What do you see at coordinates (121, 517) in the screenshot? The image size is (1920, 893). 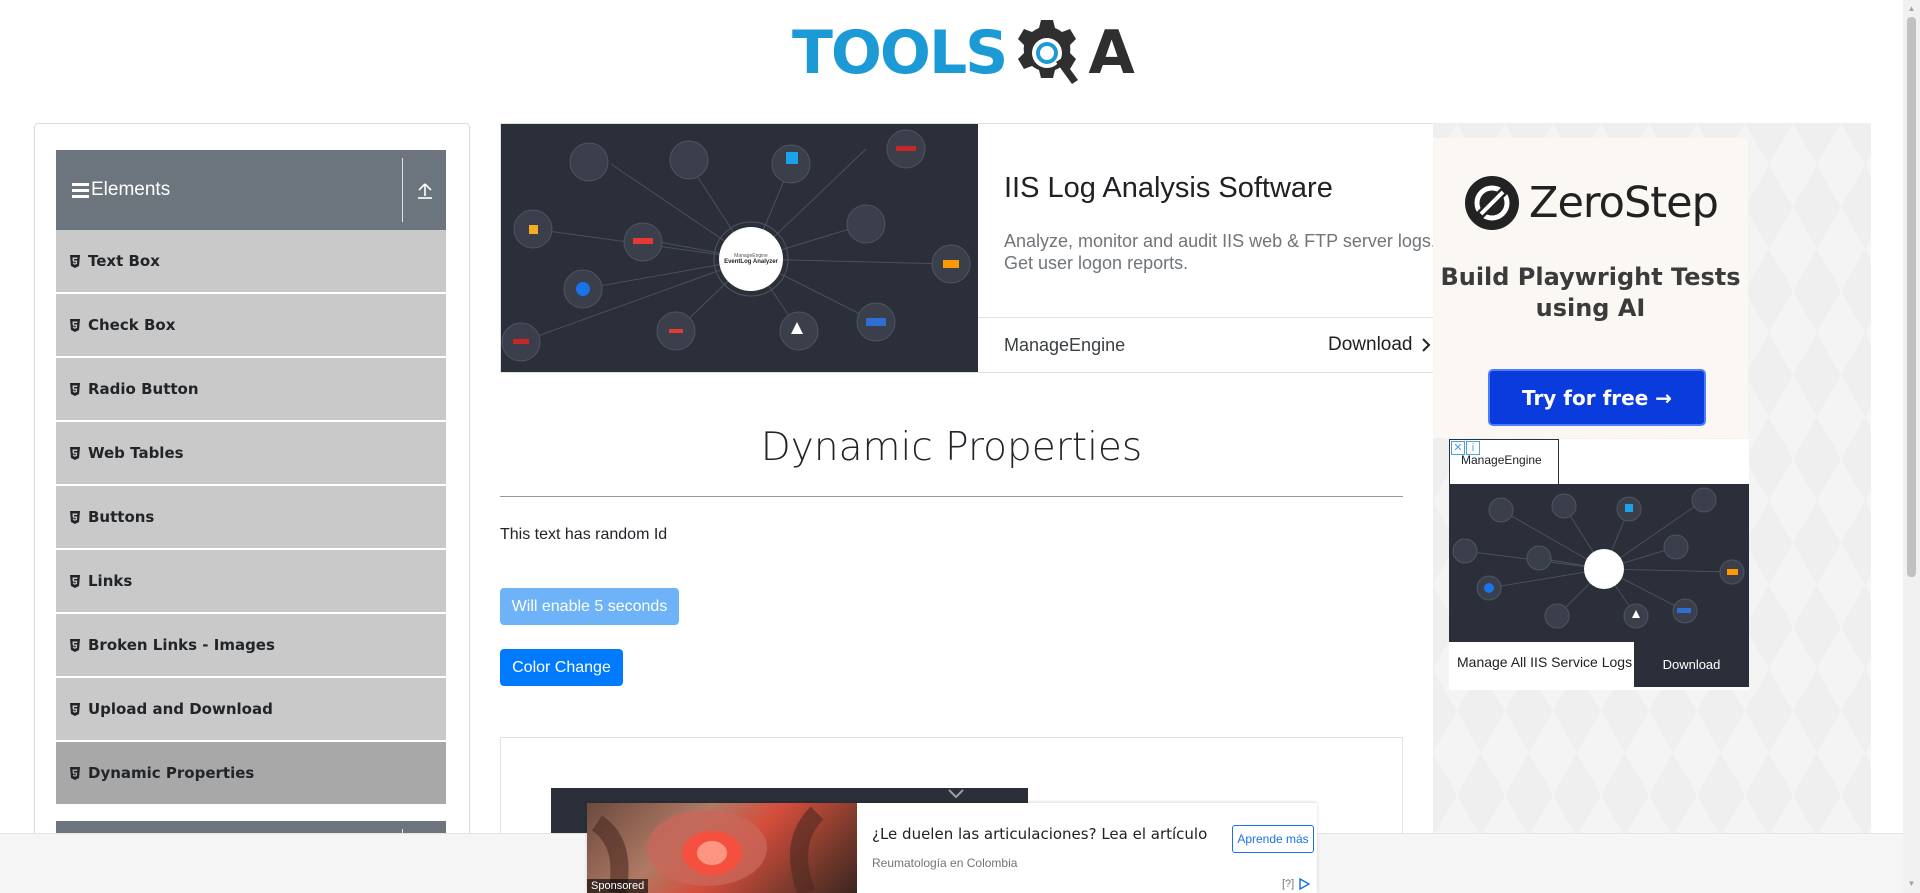 I see `sidebar-item-label: Buttons` at bounding box center [121, 517].